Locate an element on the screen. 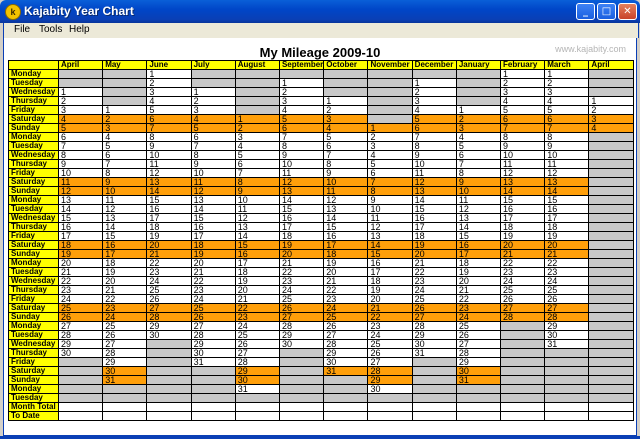 This screenshot has width=640, height=439. menu-tools: Tools is located at coordinates (50, 29).